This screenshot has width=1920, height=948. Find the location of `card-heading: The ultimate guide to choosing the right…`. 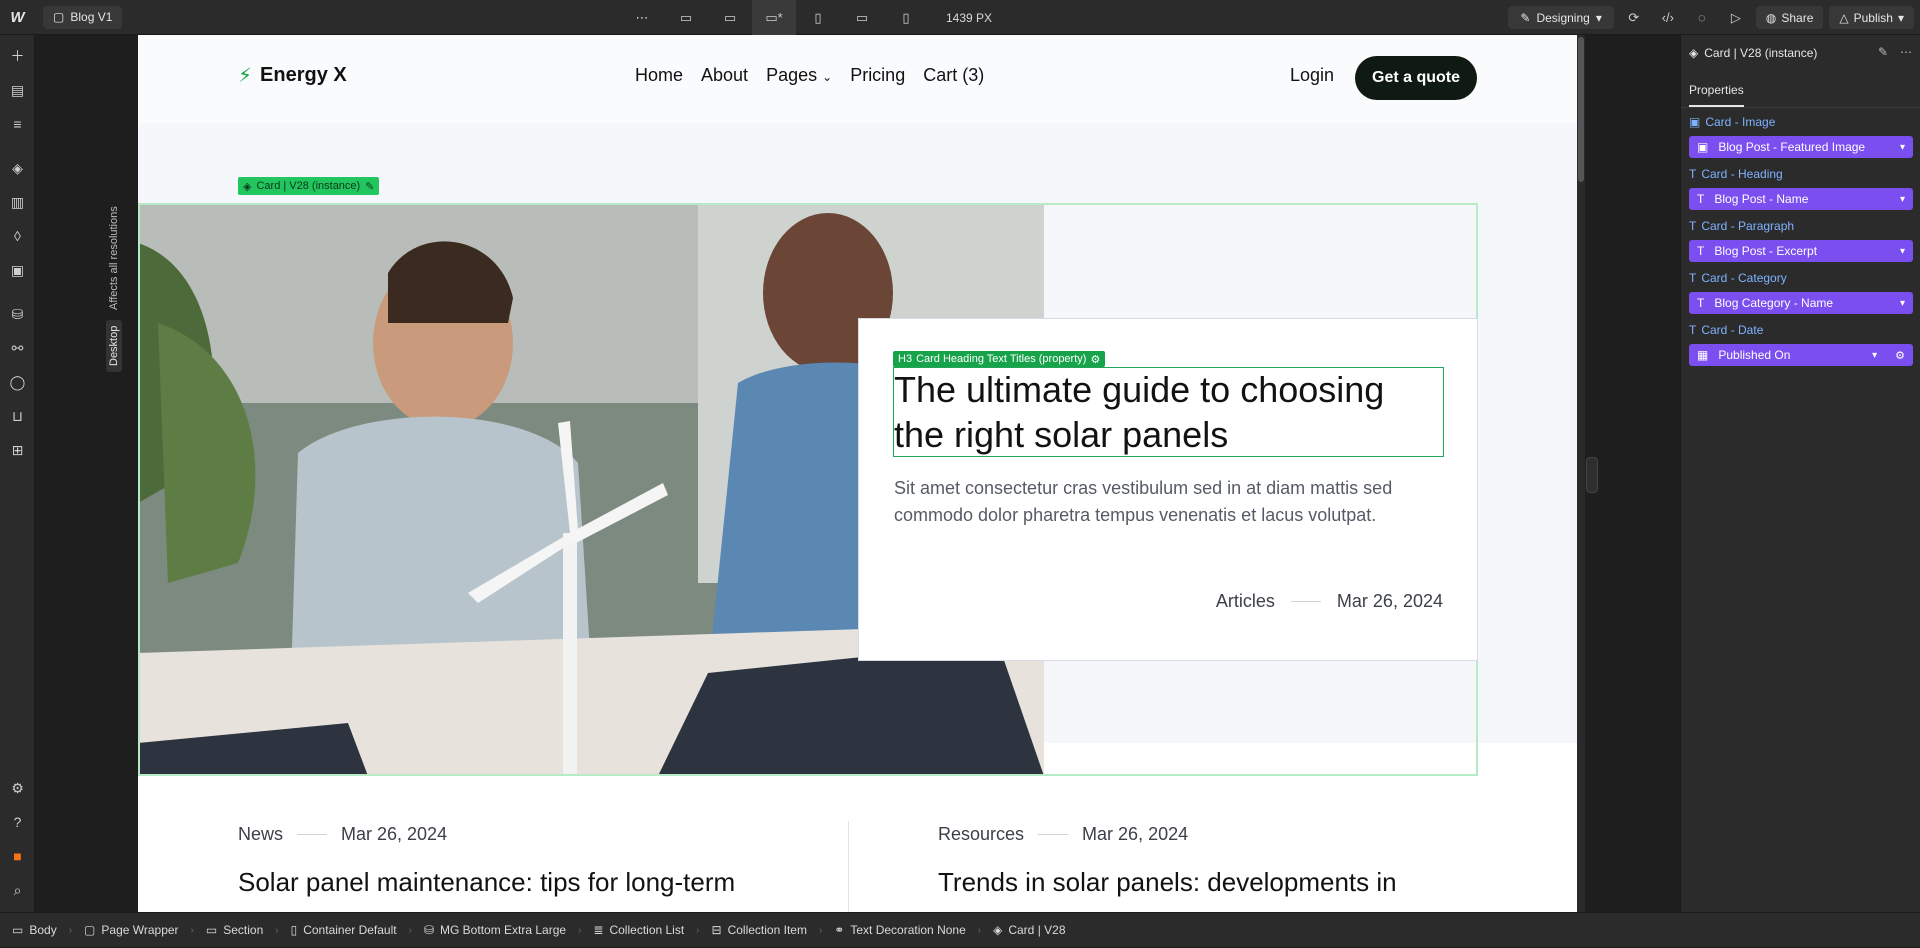

card-heading: The ultimate guide to choosing the right… is located at coordinates (1164, 412).